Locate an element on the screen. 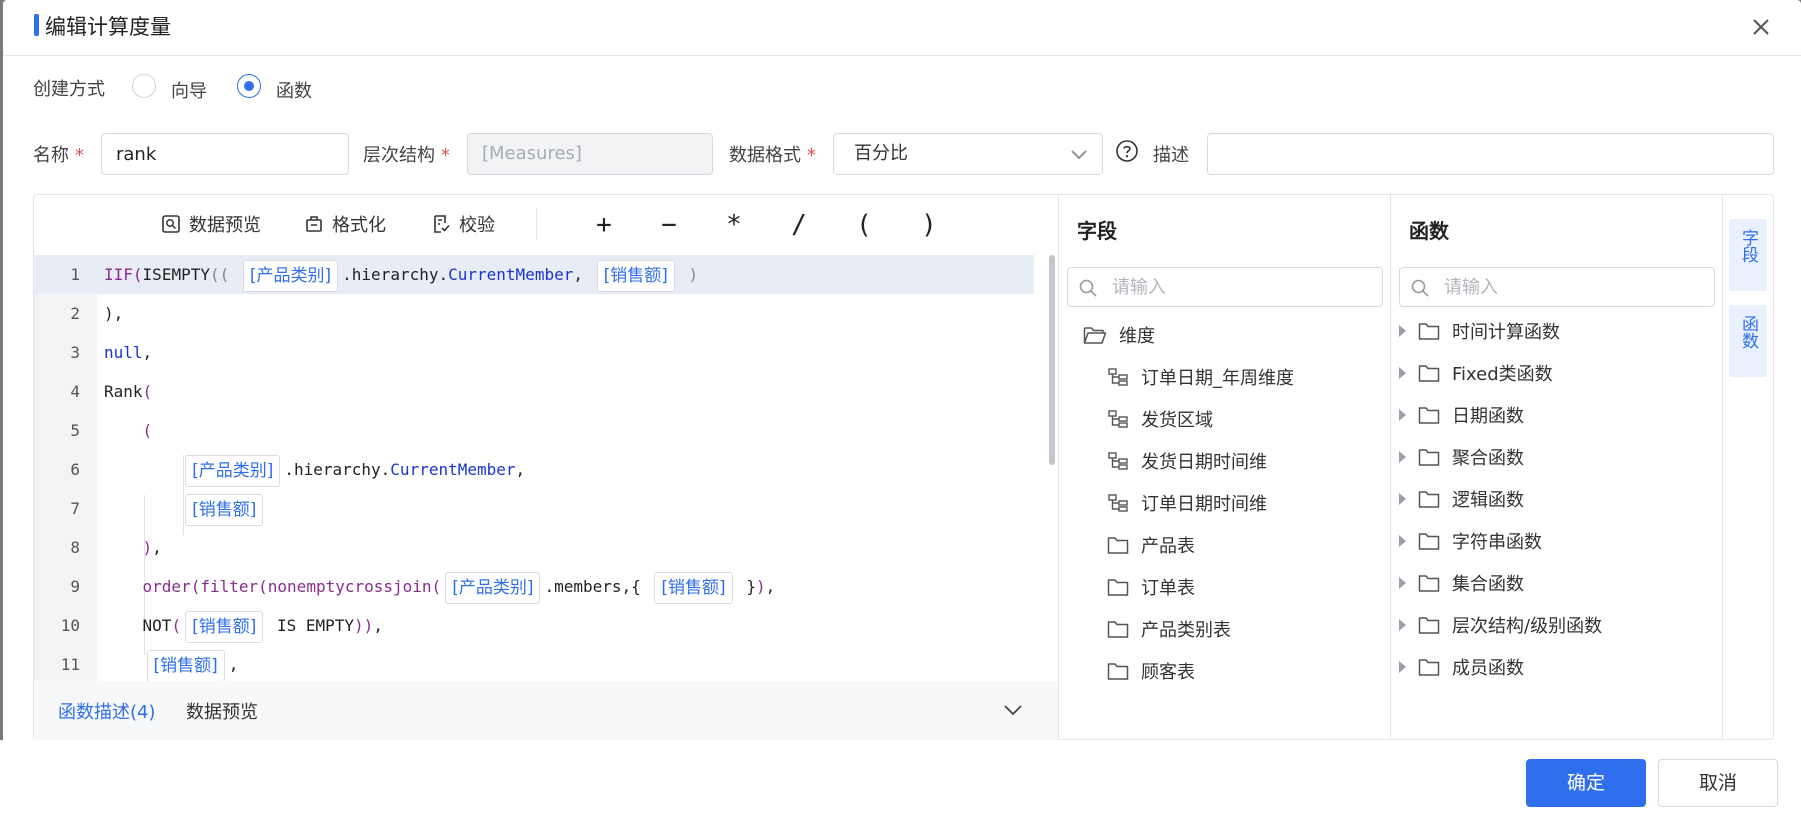  tree-item-function-group: 时间计算函数 is located at coordinates (1479, 331).